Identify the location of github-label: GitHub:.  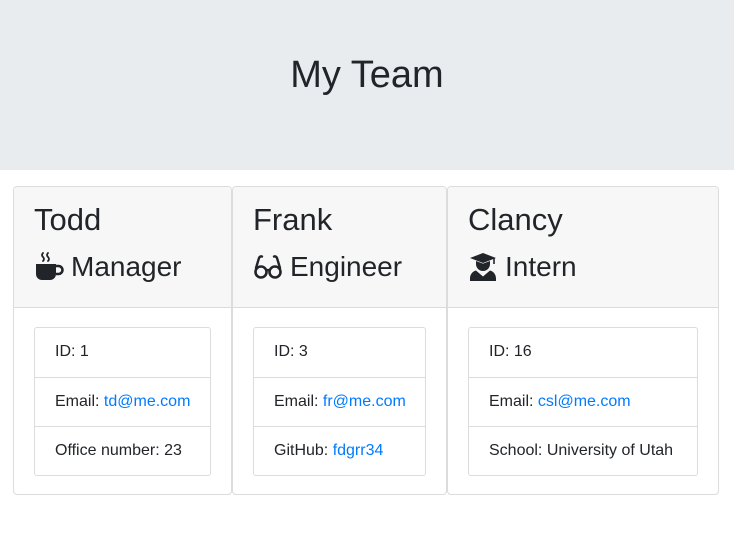
(303, 450).